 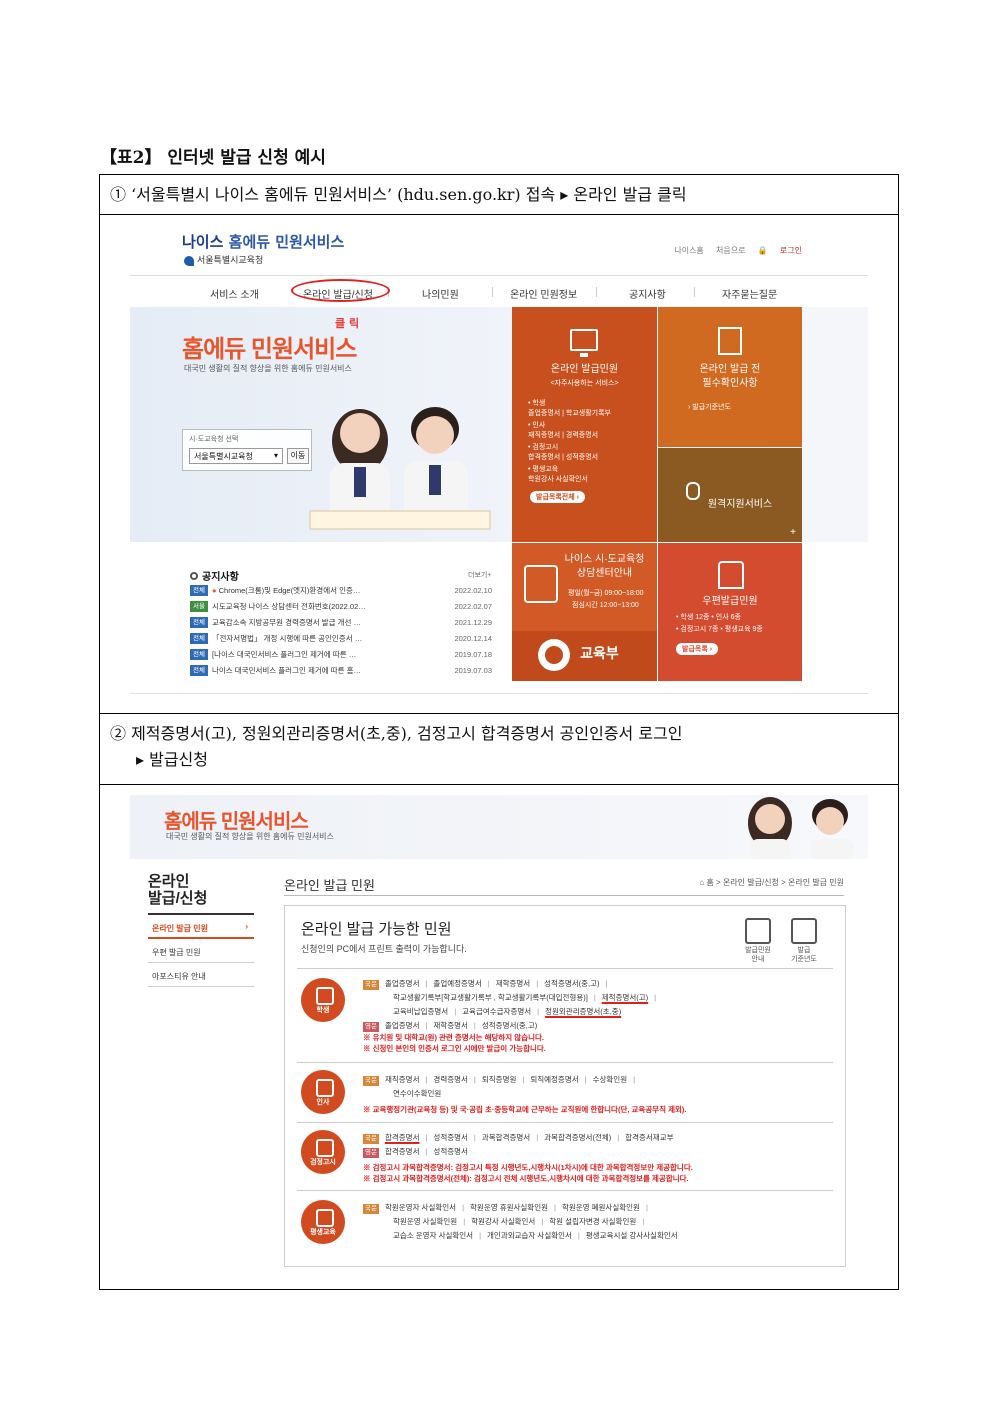 What do you see at coordinates (457, 983) in the screenshot?
I see `doc-link: 졸업예정증명서` at bounding box center [457, 983].